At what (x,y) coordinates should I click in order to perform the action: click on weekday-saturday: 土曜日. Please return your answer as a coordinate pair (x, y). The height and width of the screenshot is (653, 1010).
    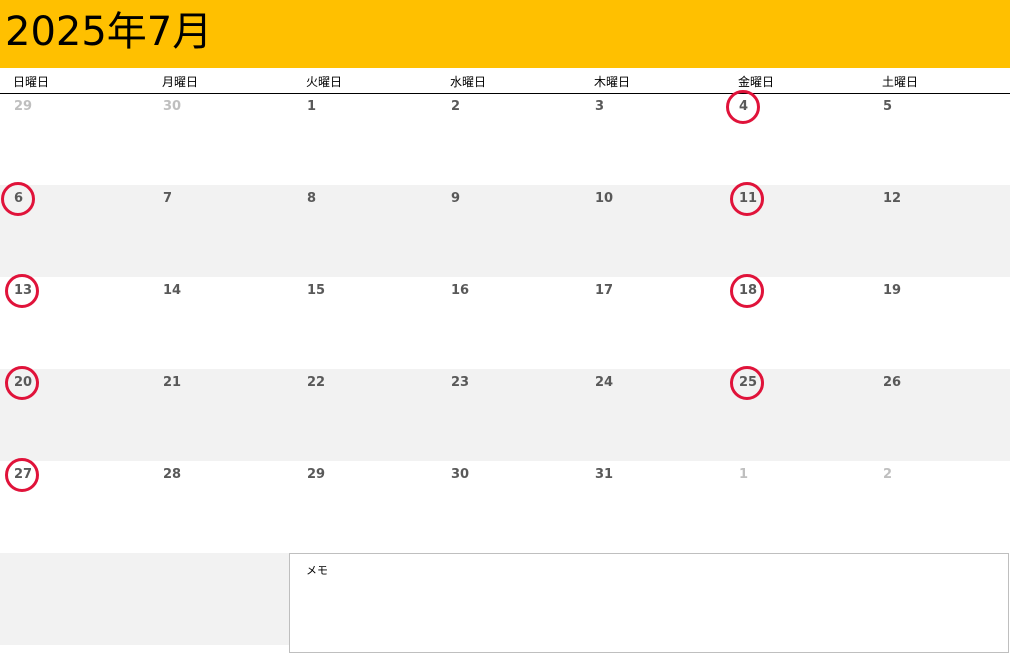
    Looking at the image, I should click on (900, 82).